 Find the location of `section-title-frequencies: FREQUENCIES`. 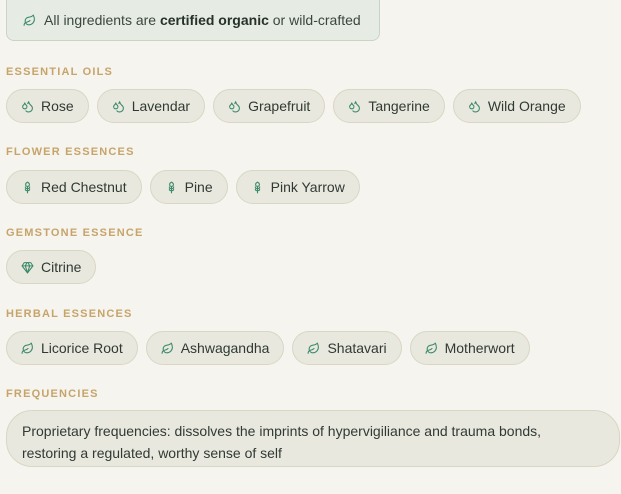

section-title-frequencies: FREQUENCIES is located at coordinates (52, 394).